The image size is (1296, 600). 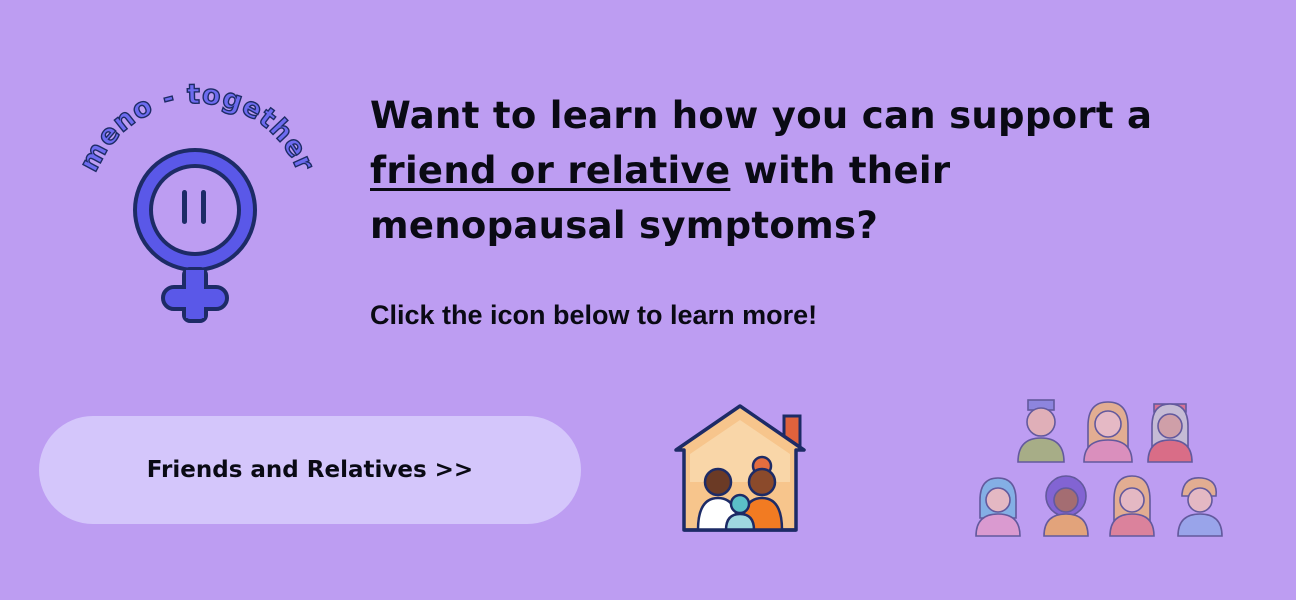 I want to click on family-house-icon, so click(x=740, y=469).